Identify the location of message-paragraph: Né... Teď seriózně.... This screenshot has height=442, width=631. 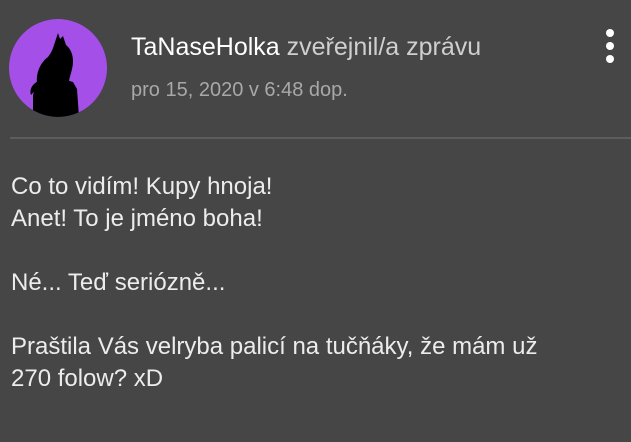
(320, 283).